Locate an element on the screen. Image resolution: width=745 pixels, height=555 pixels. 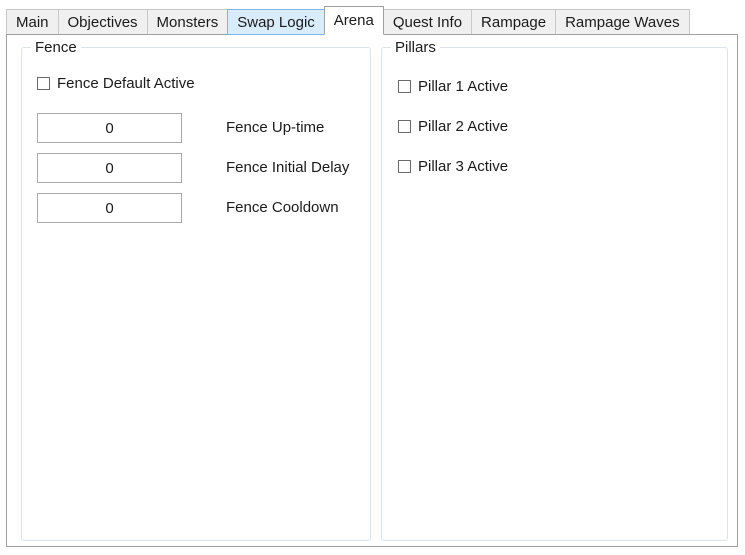
pillar-1-active-checkbox-row: Pillar 1 Active is located at coordinates (453, 86).